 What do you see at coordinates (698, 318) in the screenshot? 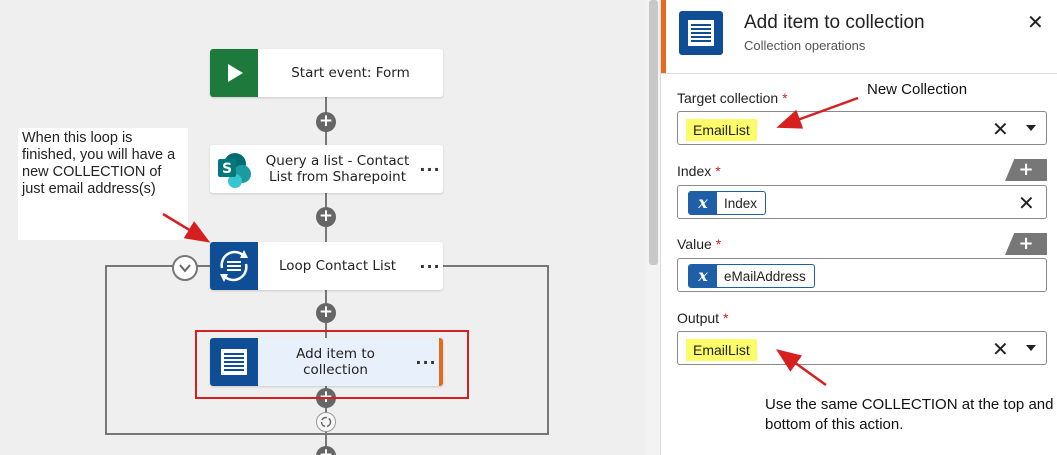
I see `output-label-text: Output` at bounding box center [698, 318].